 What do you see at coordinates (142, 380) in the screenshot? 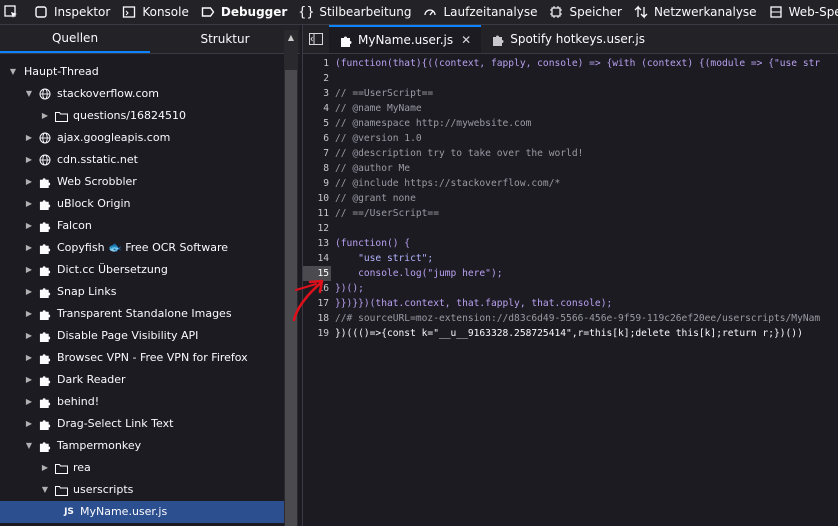
I see `tree-item: ▶ Dark Reader` at bounding box center [142, 380].